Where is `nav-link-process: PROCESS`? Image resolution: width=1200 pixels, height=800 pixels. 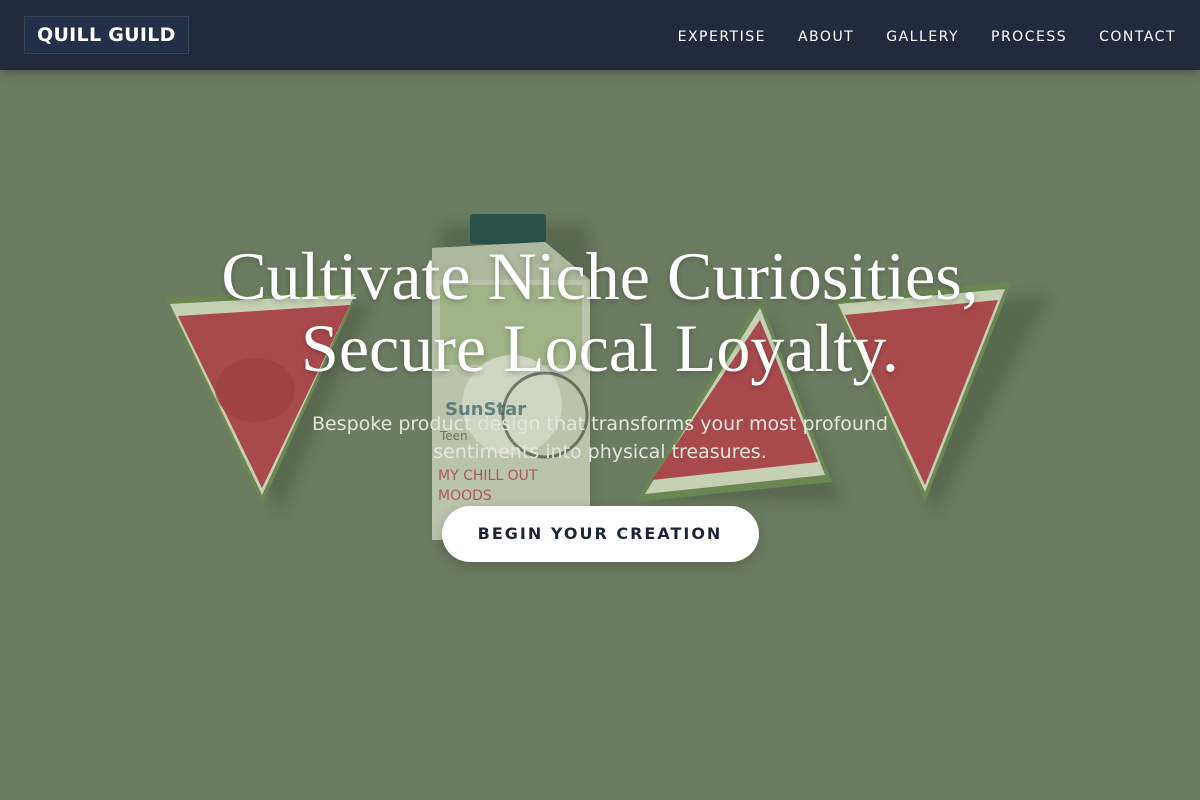 nav-link-process: PROCESS is located at coordinates (1029, 37).